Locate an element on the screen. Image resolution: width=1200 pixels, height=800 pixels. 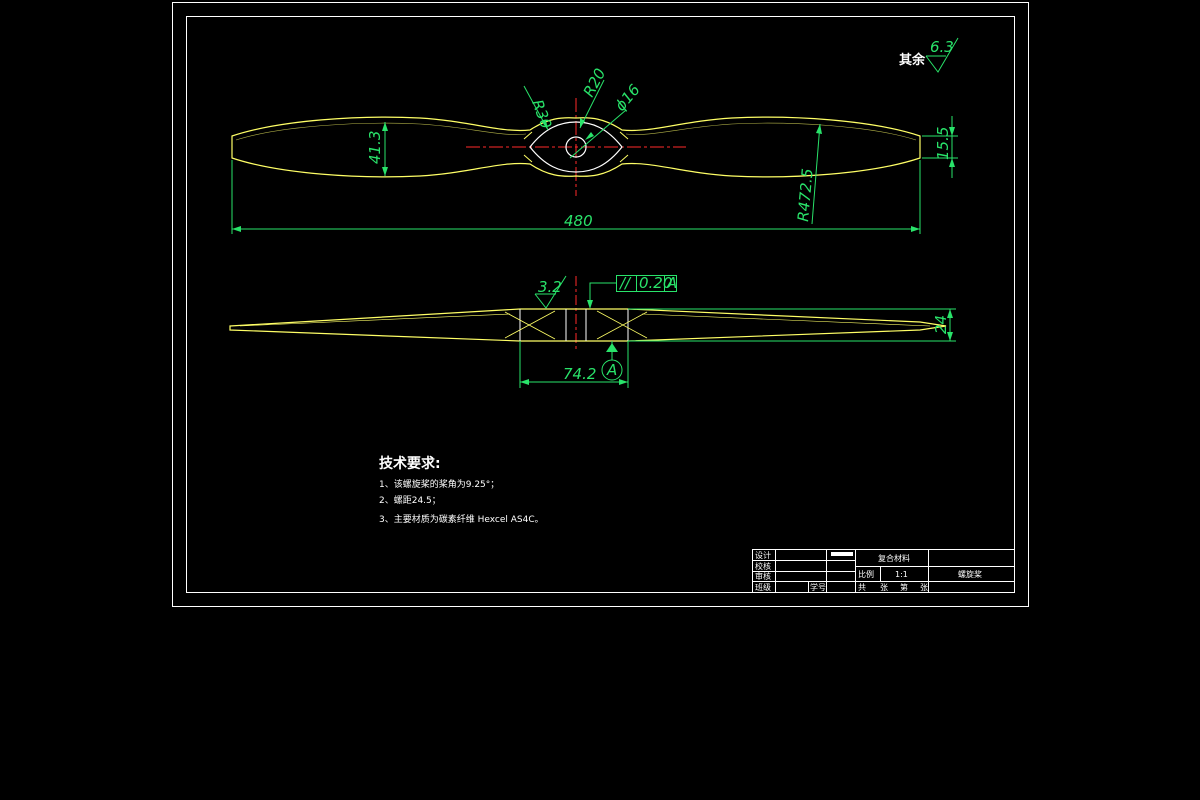
propeller-outline-side is located at coordinates (588, 325).